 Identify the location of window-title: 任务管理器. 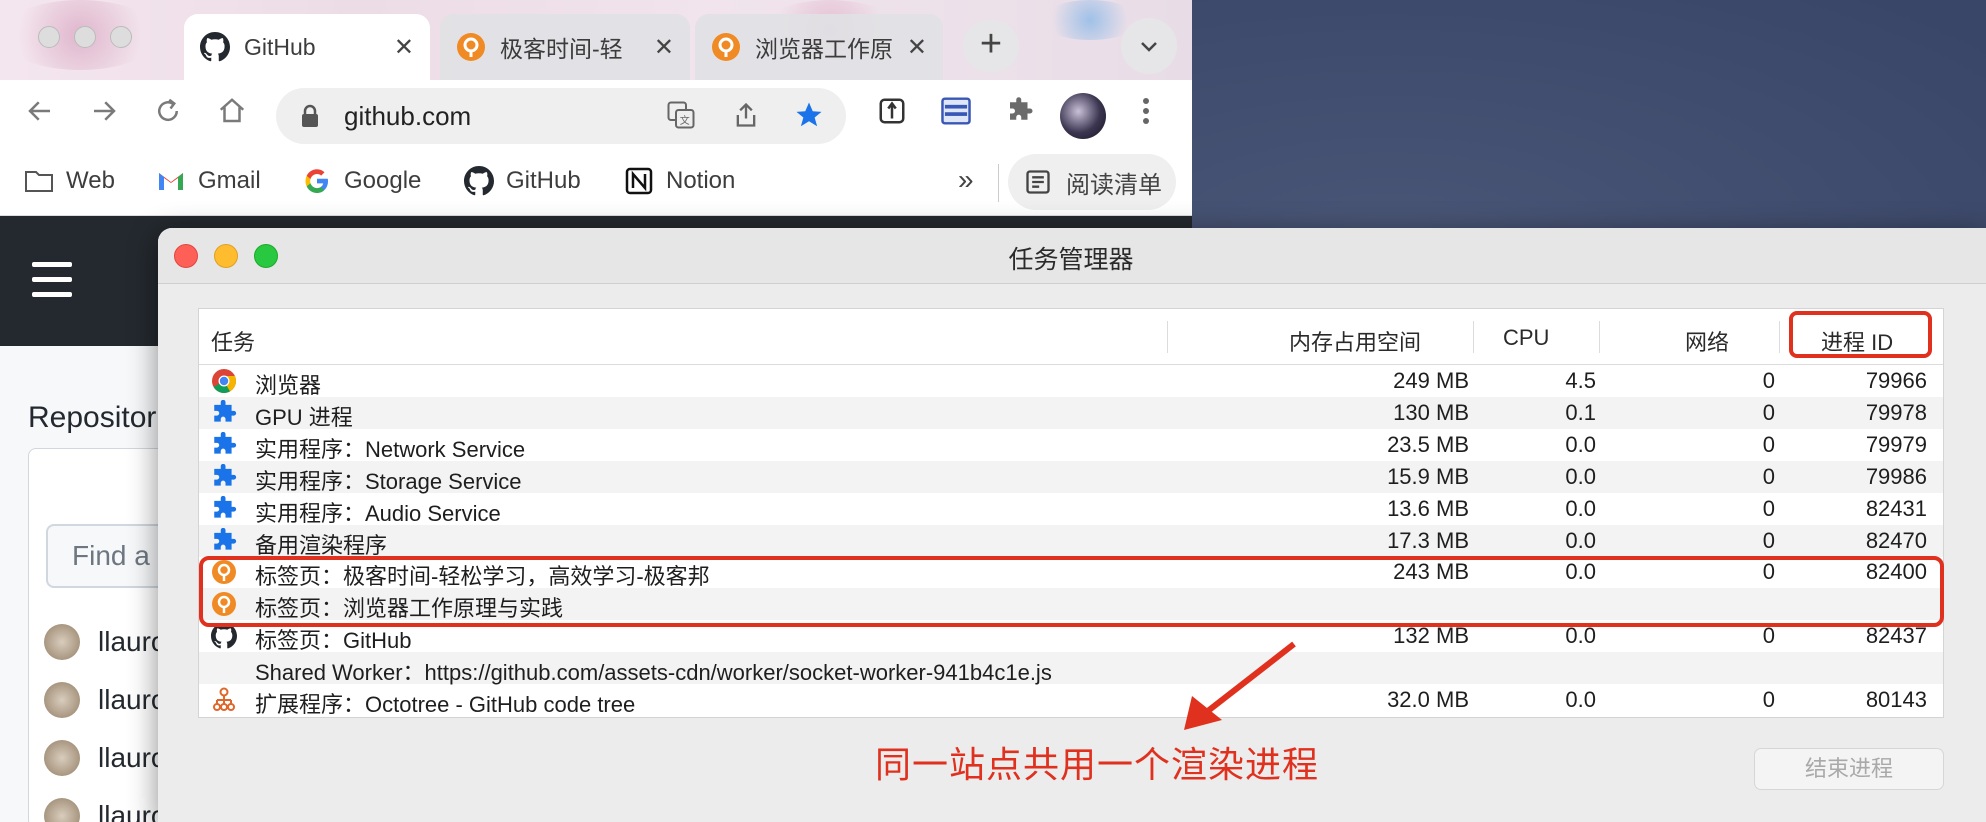
(1071, 260).